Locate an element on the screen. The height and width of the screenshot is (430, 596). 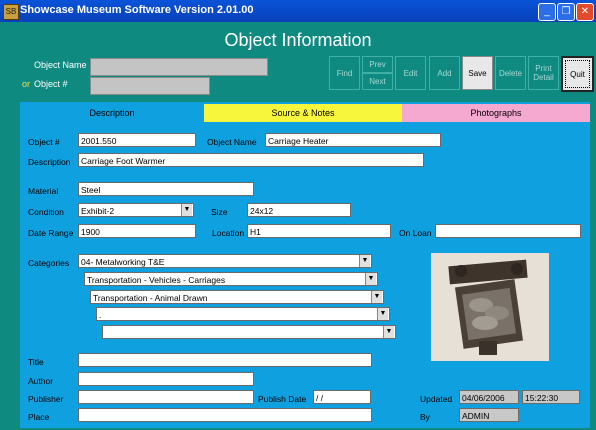
date-range-field: 1900 is located at coordinates (137, 231).